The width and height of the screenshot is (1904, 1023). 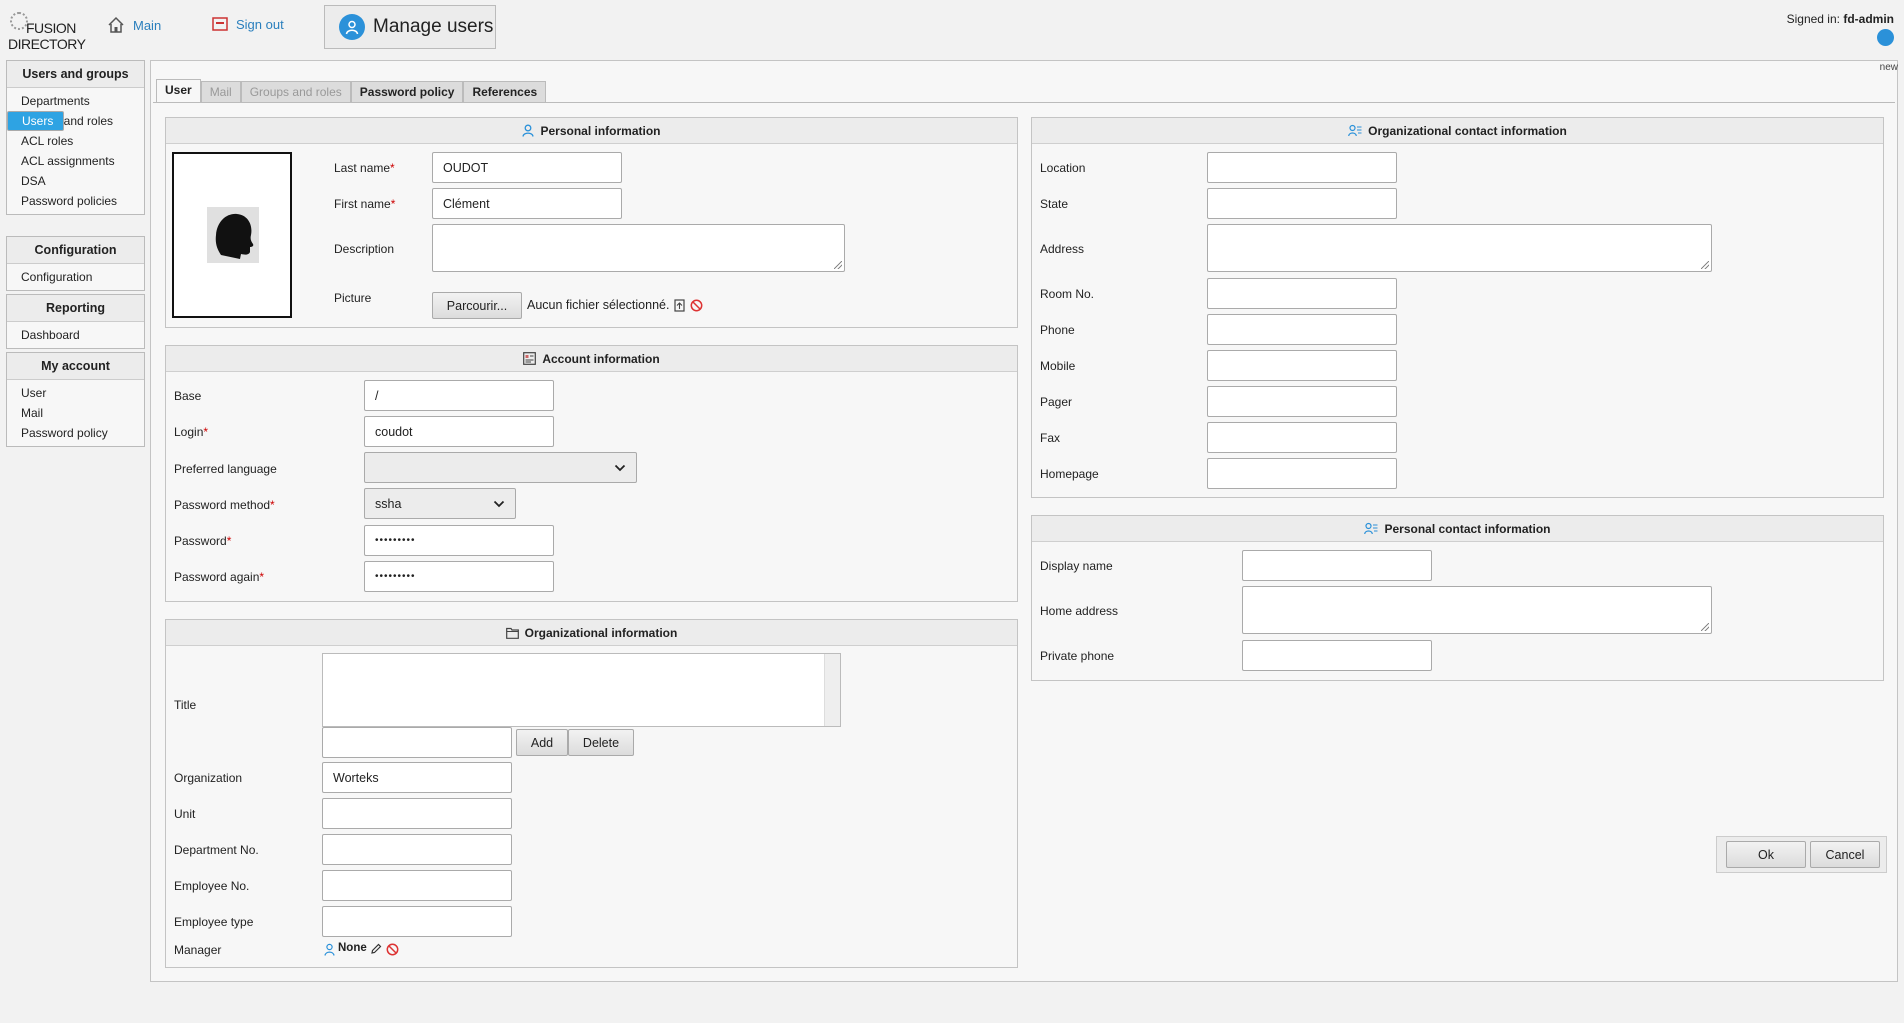 What do you see at coordinates (212, 886) in the screenshot?
I see `employee-no-label: Employee No.` at bounding box center [212, 886].